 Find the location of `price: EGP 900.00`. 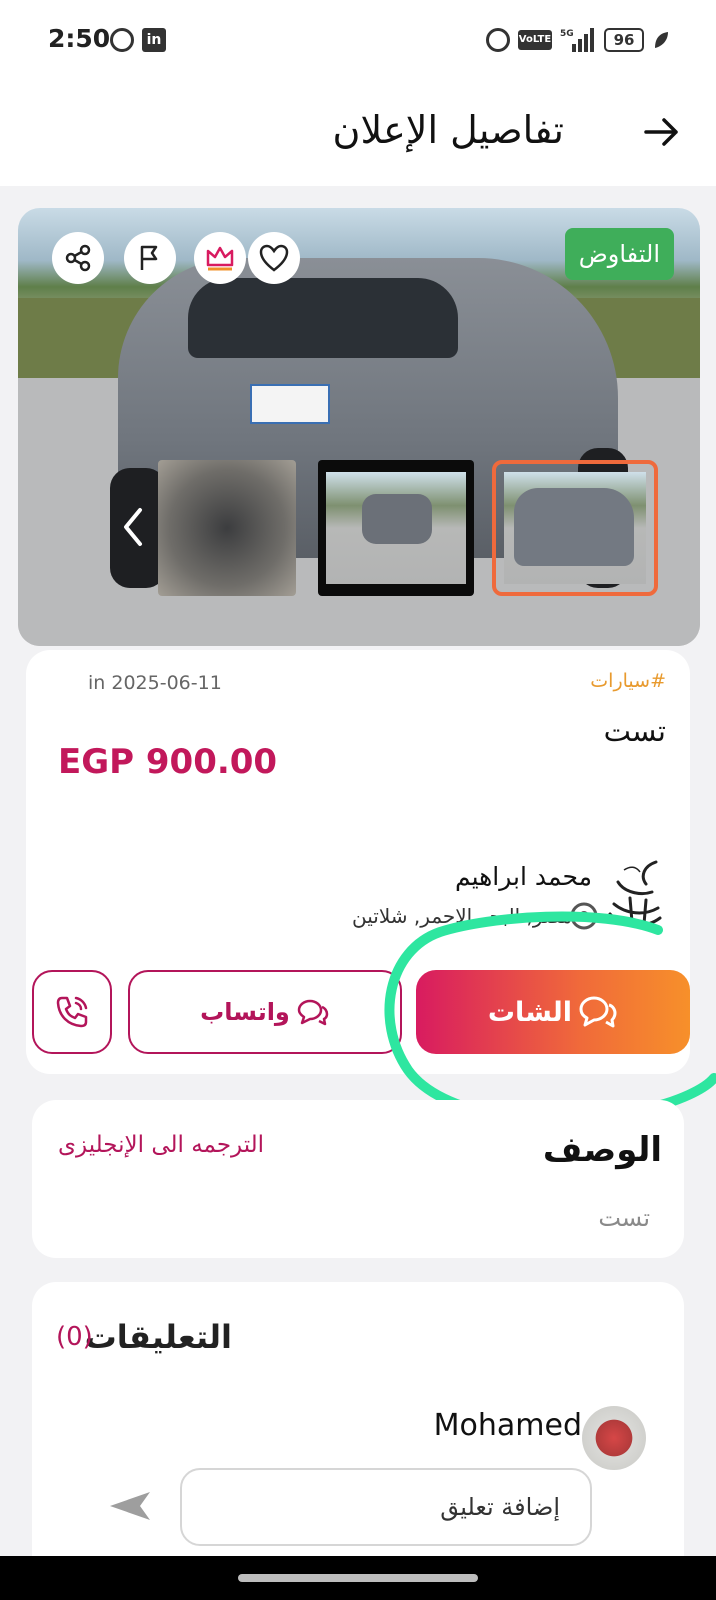

price: EGP 900.00 is located at coordinates (168, 762).